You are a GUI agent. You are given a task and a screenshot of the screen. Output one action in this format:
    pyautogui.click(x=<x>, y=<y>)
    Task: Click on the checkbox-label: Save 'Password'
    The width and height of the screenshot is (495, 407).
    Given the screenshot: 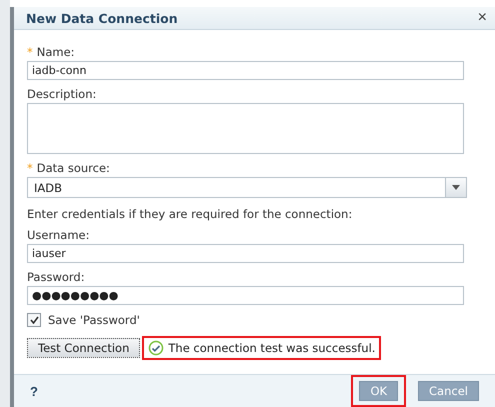 What is the action you would take?
    pyautogui.click(x=94, y=320)
    